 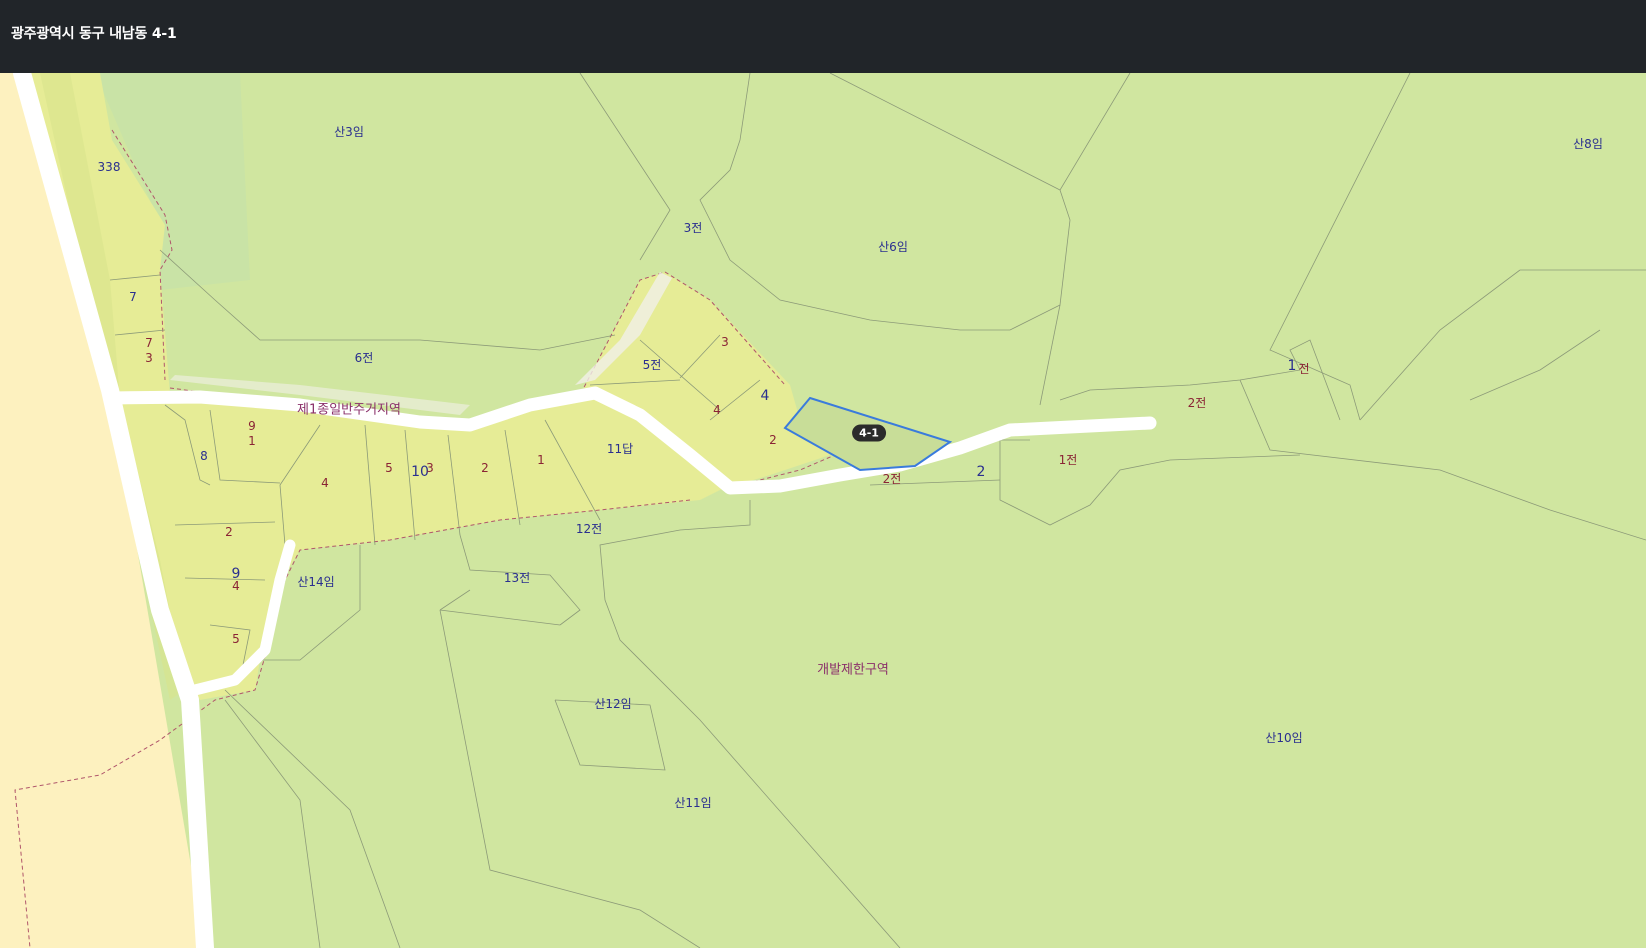 I want to click on label-94-b: 4, so click(x=236, y=586).